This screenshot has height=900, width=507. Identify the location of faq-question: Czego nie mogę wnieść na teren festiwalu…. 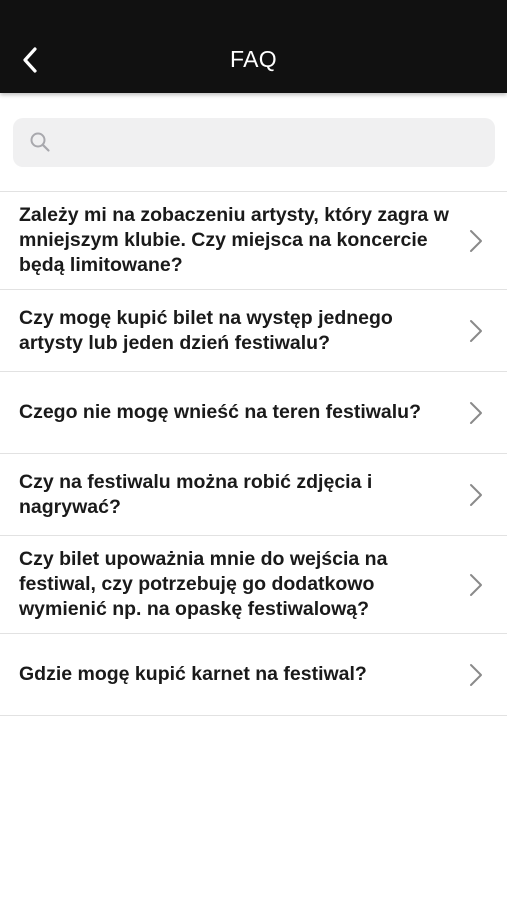
(220, 412).